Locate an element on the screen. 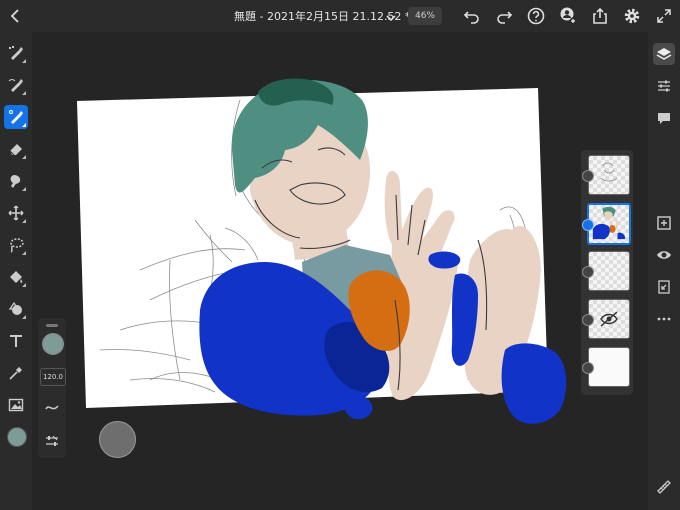  live-brush-icon is located at coordinates (16, 85).